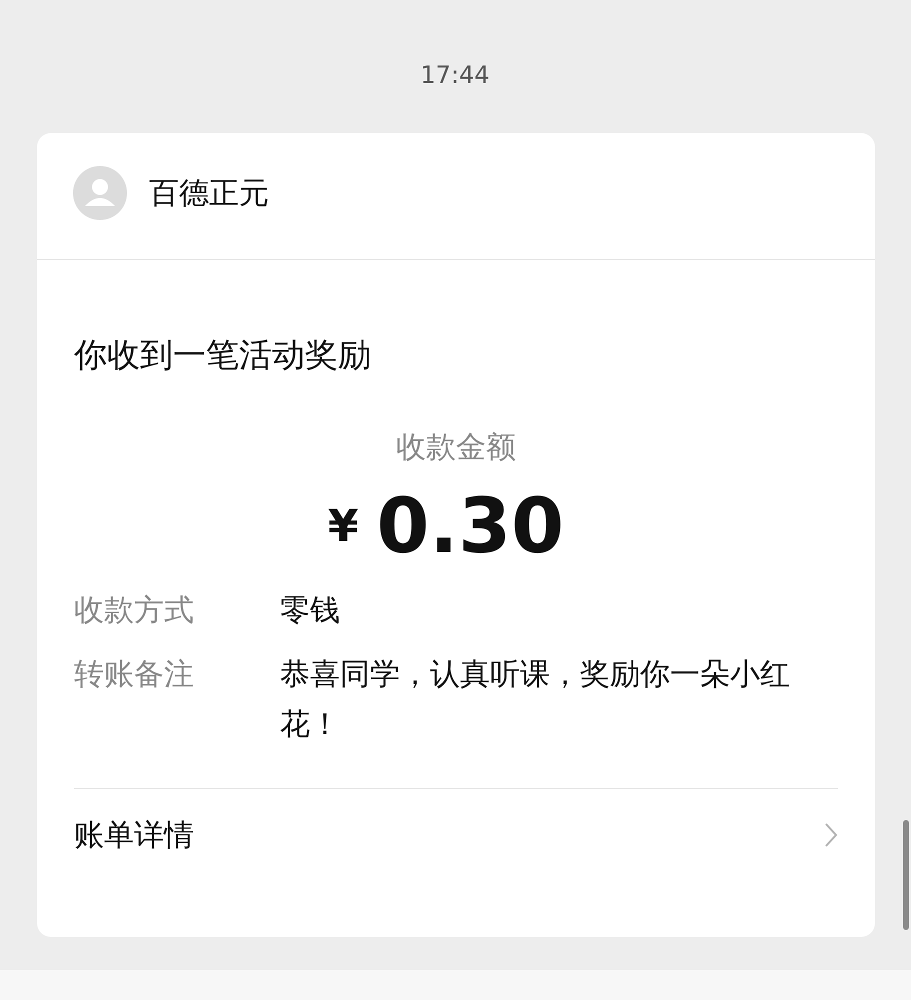 This screenshot has height=1000, width=911. I want to click on status-time: 17:44, so click(455, 75).